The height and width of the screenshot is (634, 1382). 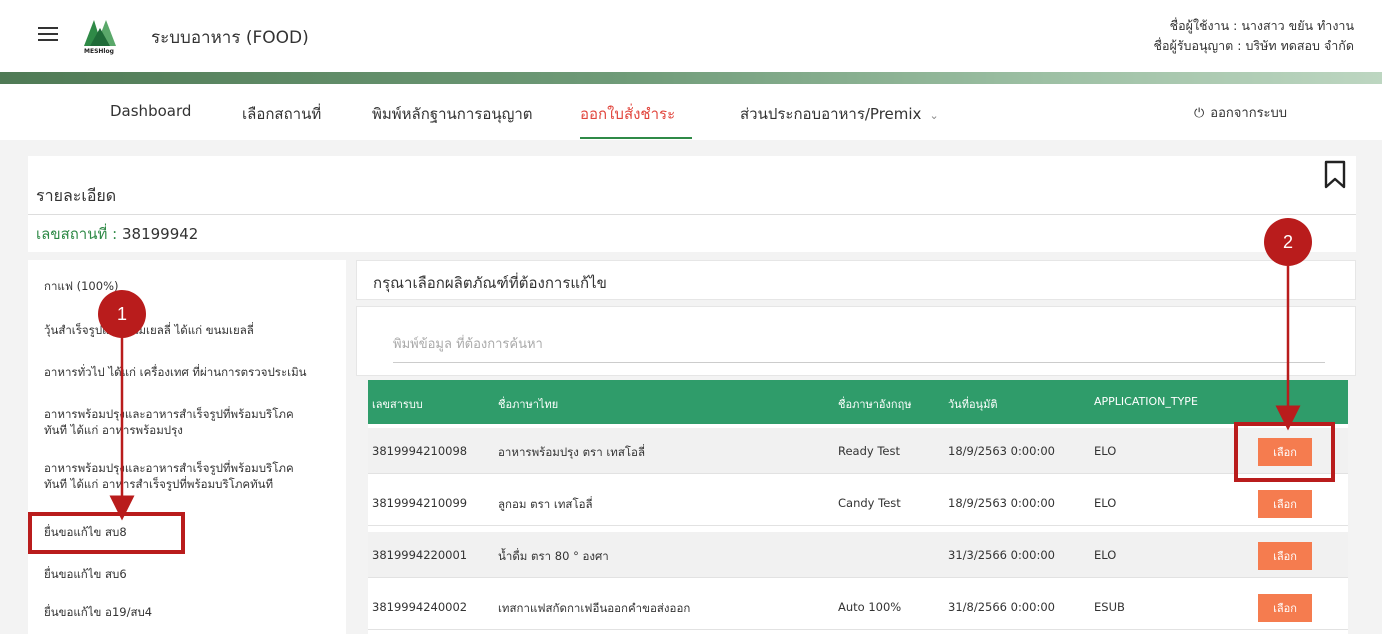 I want to click on panel-header: กรุณาเลือกผลิตภัณฑ์ที่ต้องการแก้ไข, so click(x=856, y=280).